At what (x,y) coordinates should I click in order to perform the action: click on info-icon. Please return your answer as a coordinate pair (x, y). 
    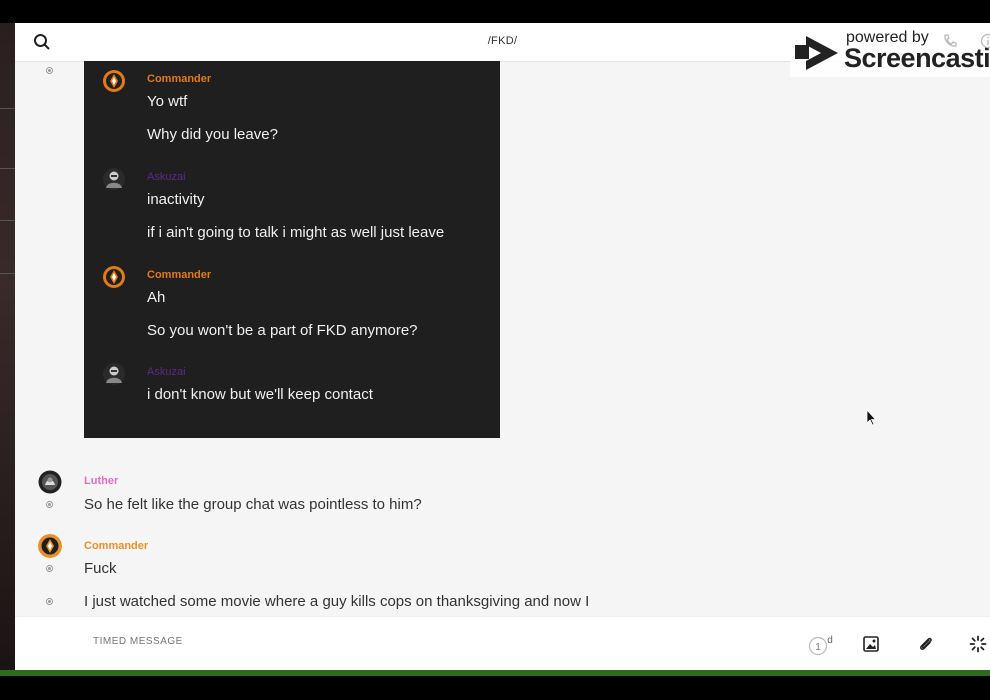
    Looking at the image, I should click on (985, 41).